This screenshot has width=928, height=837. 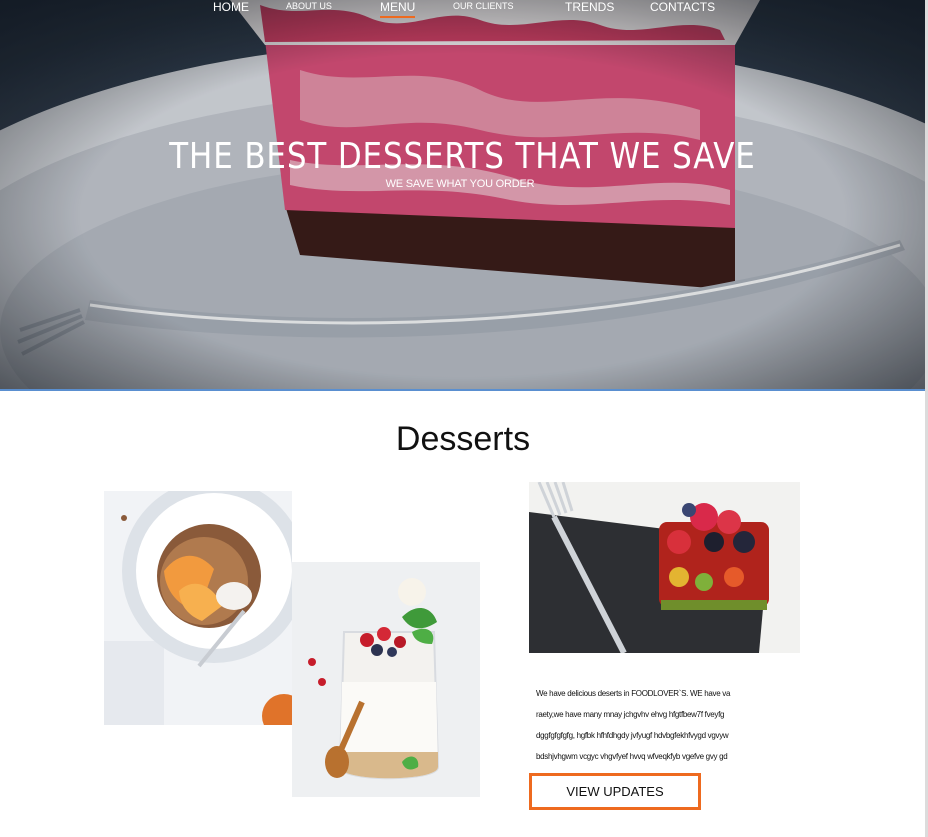 What do you see at coordinates (460, 184) in the screenshot?
I see `hero-subtitle: WE SAVE WHAT YOU ORDER` at bounding box center [460, 184].